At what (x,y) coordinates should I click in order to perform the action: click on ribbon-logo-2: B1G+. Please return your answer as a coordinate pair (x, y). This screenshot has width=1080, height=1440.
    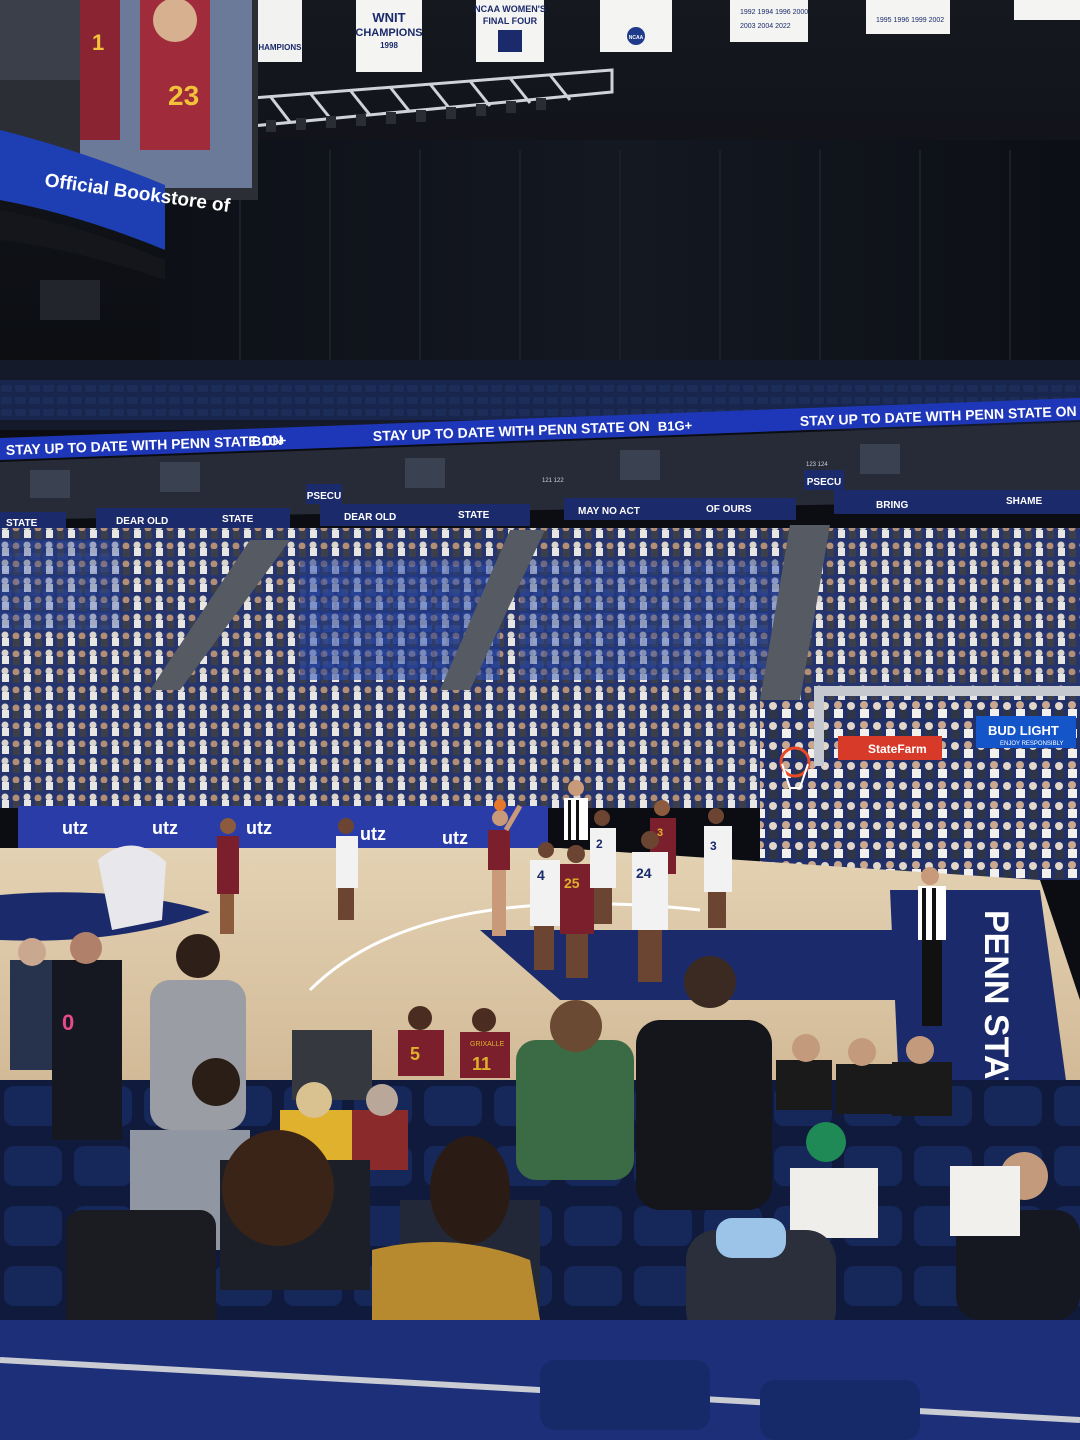
    Looking at the image, I should click on (675, 426).